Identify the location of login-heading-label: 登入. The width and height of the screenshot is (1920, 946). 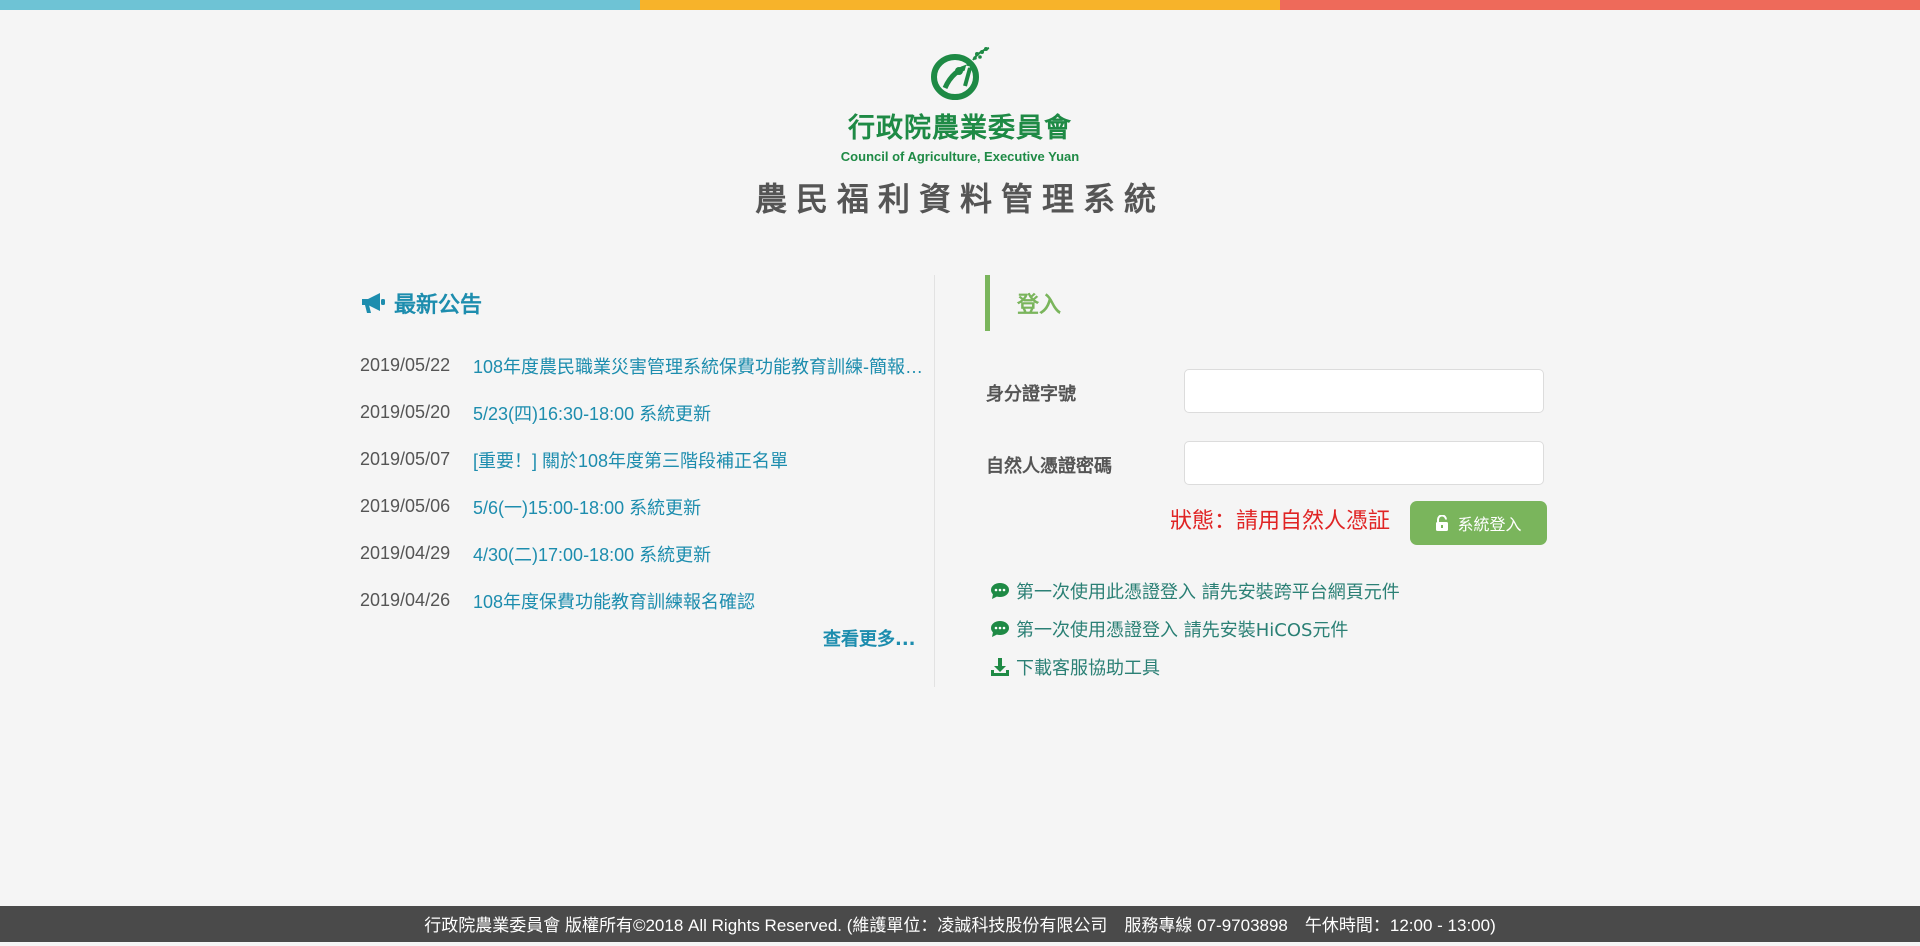
(1039, 305).